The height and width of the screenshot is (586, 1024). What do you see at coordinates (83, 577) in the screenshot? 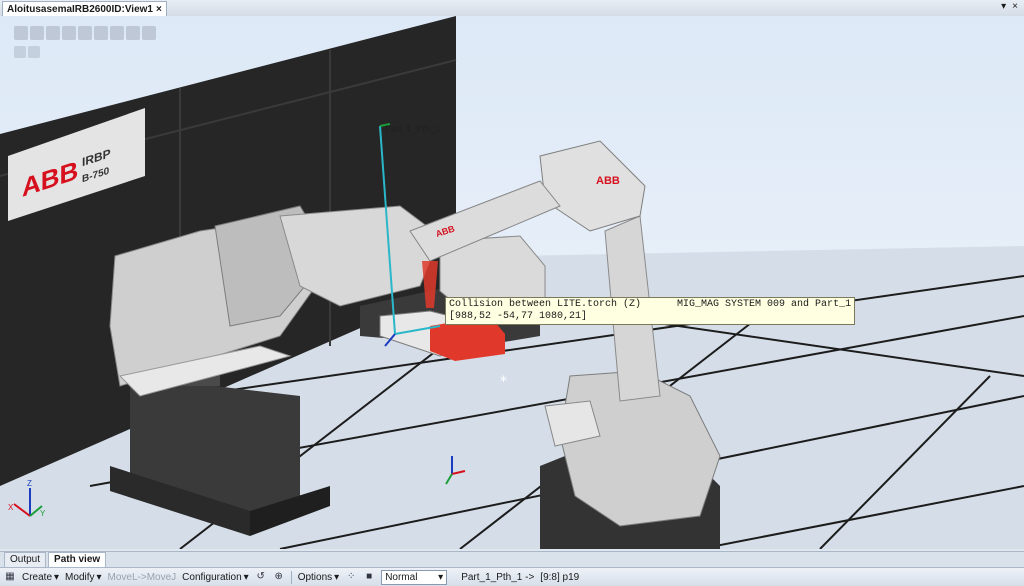
I see `modify-button: Modify ▾` at bounding box center [83, 577].